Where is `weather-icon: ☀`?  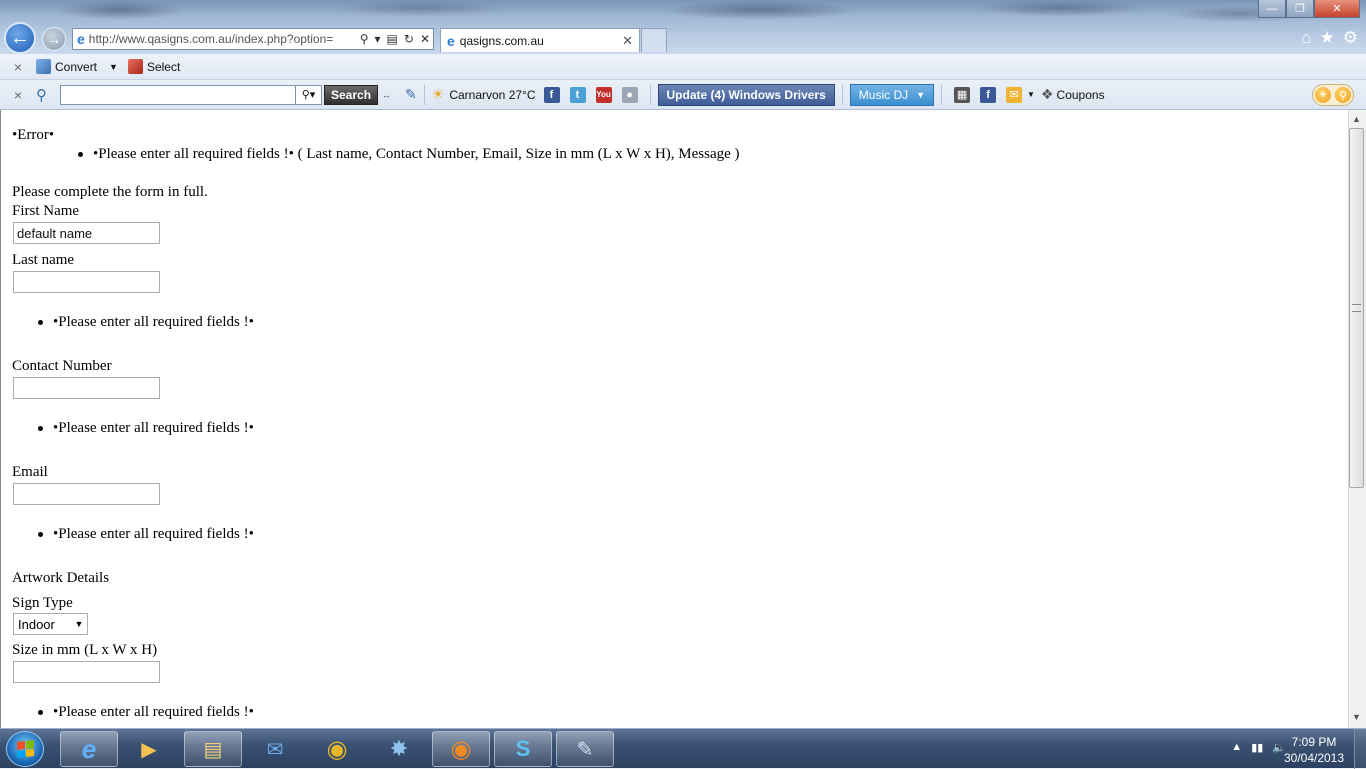 weather-icon: ☀ is located at coordinates (438, 94).